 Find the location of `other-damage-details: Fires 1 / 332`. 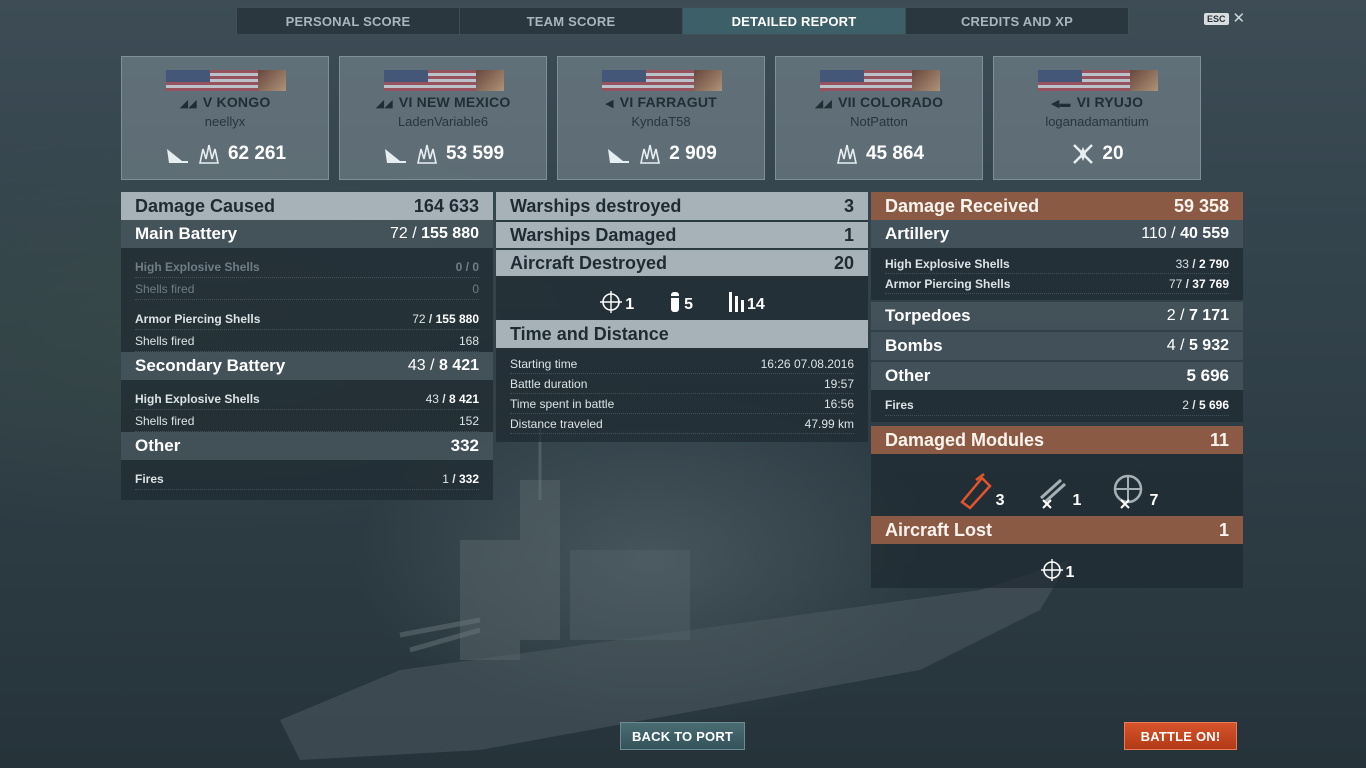

other-damage-details: Fires 1 / 332 is located at coordinates (307, 480).